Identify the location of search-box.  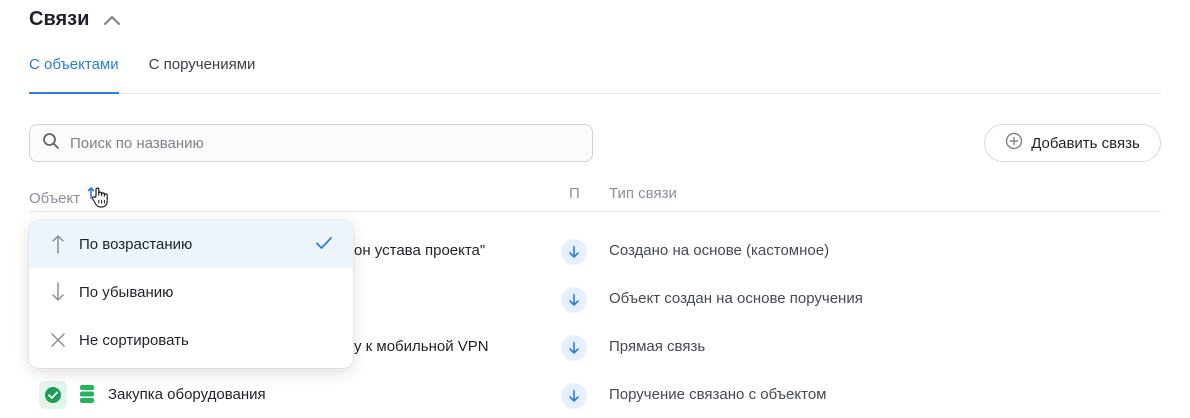
(311, 143).